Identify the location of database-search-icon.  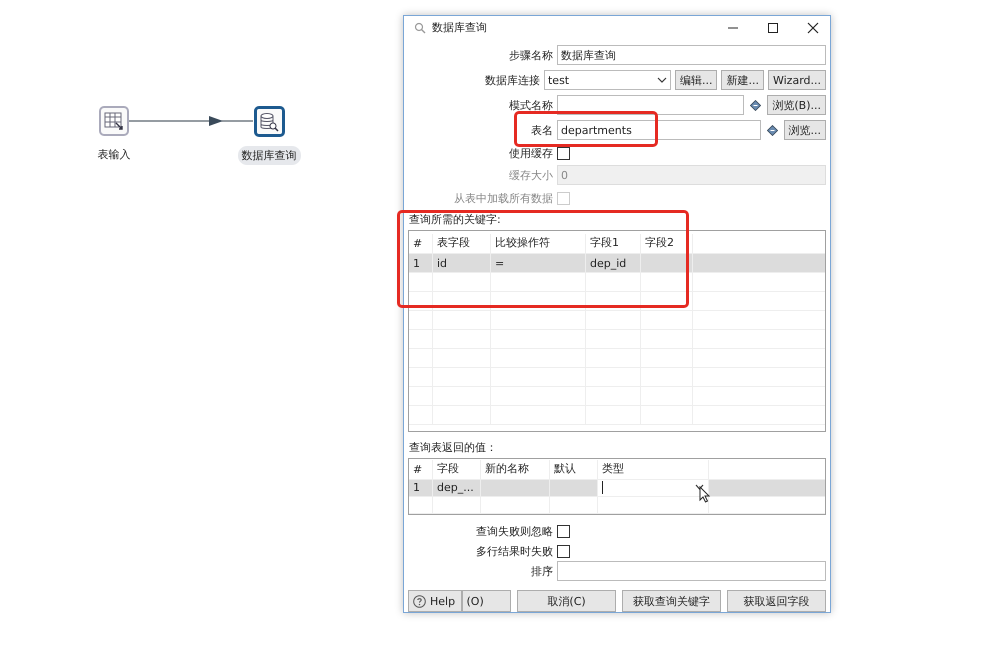
(269, 122).